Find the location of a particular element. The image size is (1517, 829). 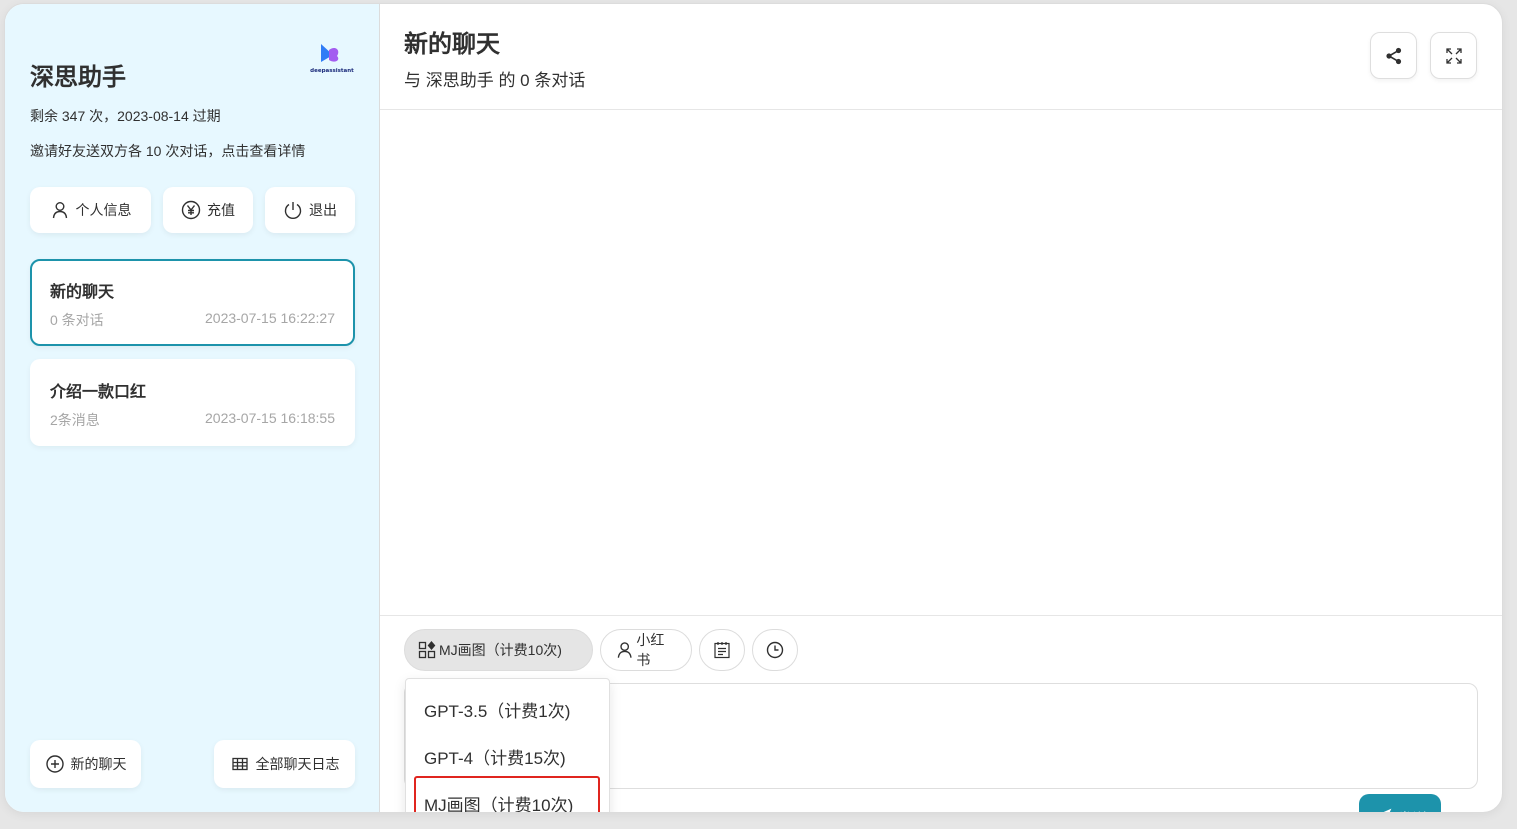

new-chat-button: 新的聊天 is located at coordinates (85, 764).